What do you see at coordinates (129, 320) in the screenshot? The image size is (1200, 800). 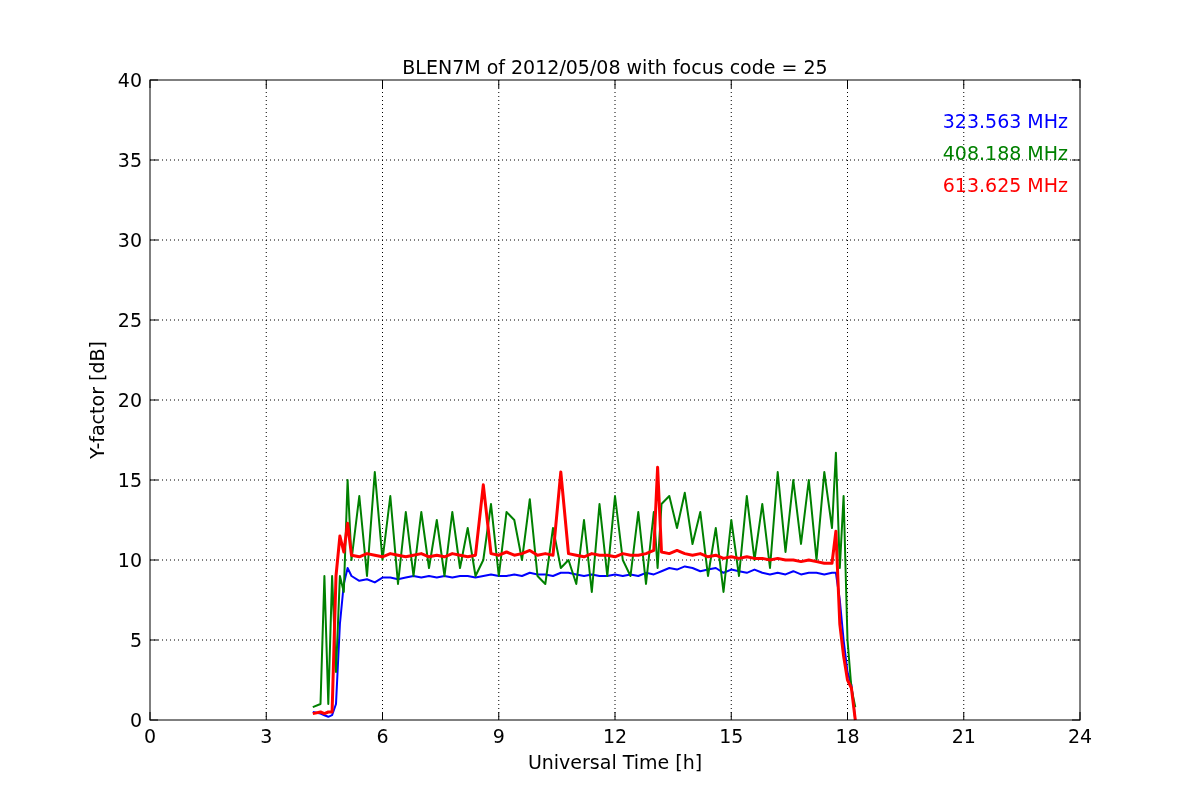 I see `y-tick-label: 25` at bounding box center [129, 320].